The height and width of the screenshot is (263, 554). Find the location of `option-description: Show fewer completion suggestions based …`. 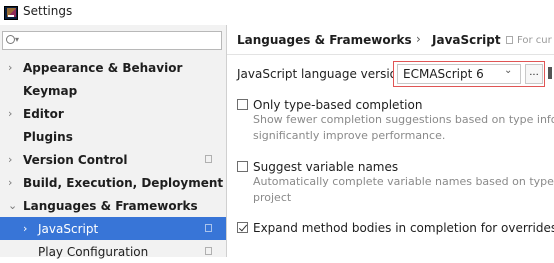

option-description: Show fewer completion suggestions based … is located at coordinates (403, 128).